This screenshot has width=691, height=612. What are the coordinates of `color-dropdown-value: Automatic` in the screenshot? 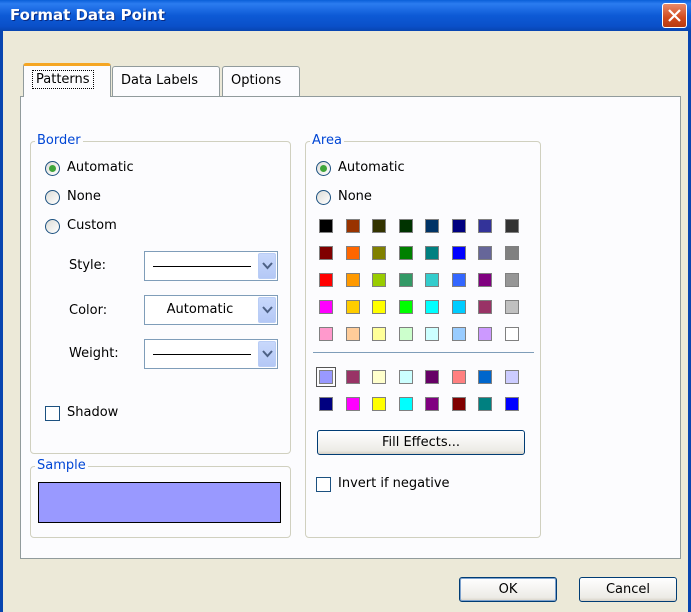 It's located at (200, 309).